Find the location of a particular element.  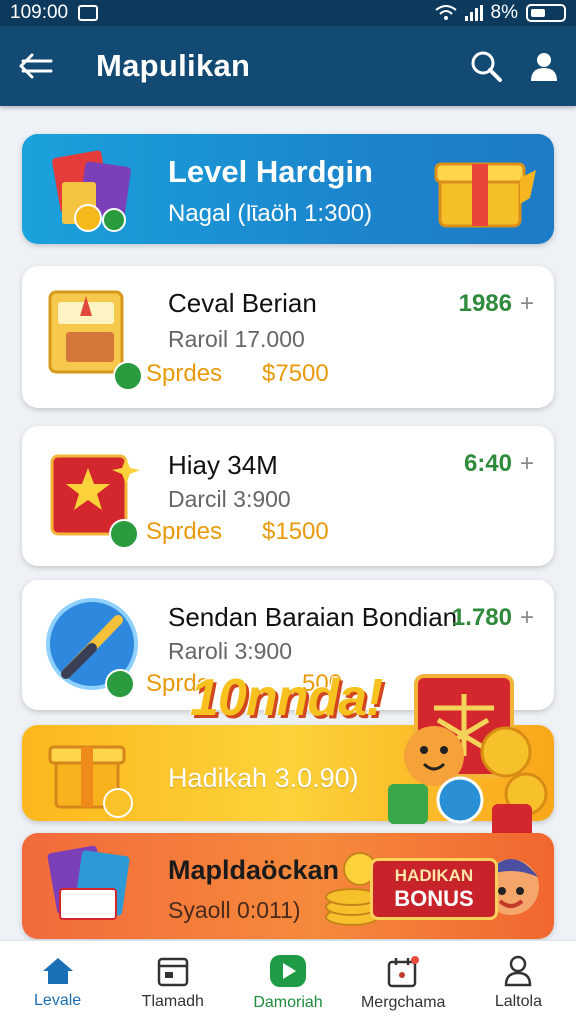

promo-headline: 10nnda! is located at coordinates (286, 698).